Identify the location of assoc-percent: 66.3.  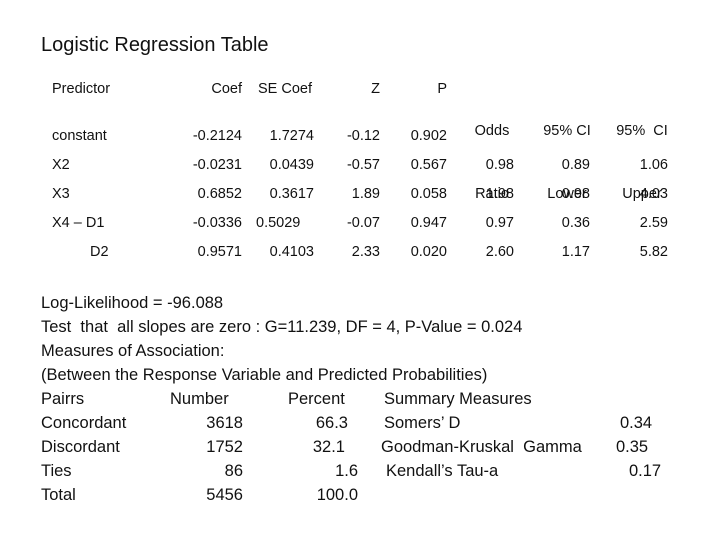
(331, 423).